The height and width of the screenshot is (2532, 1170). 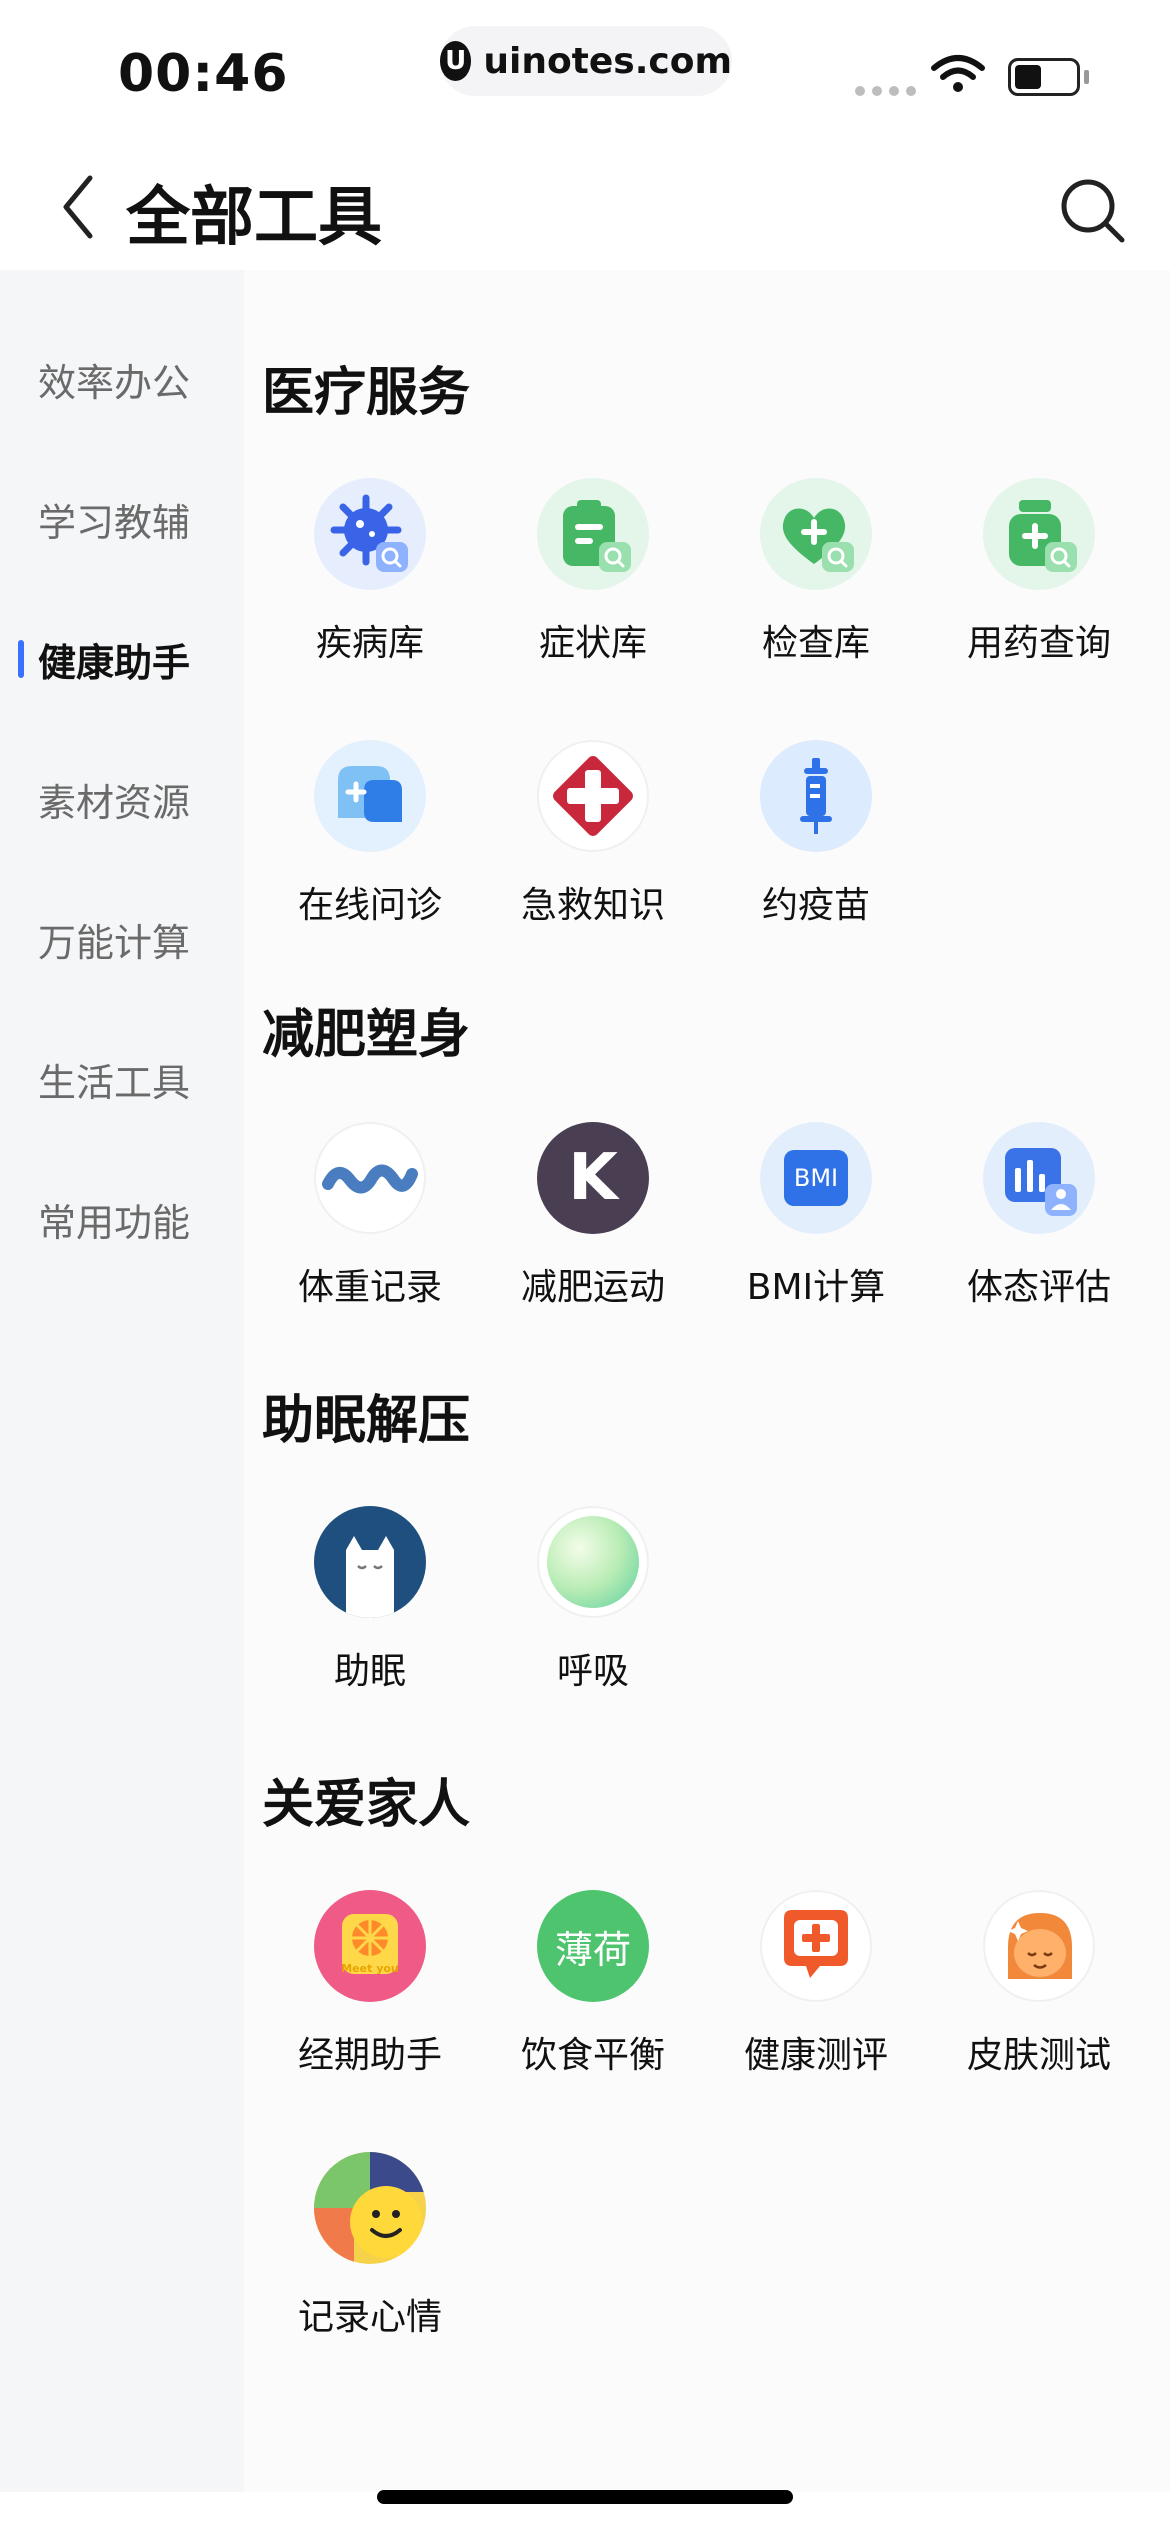 I want to click on search-icon, so click(x=1093, y=211).